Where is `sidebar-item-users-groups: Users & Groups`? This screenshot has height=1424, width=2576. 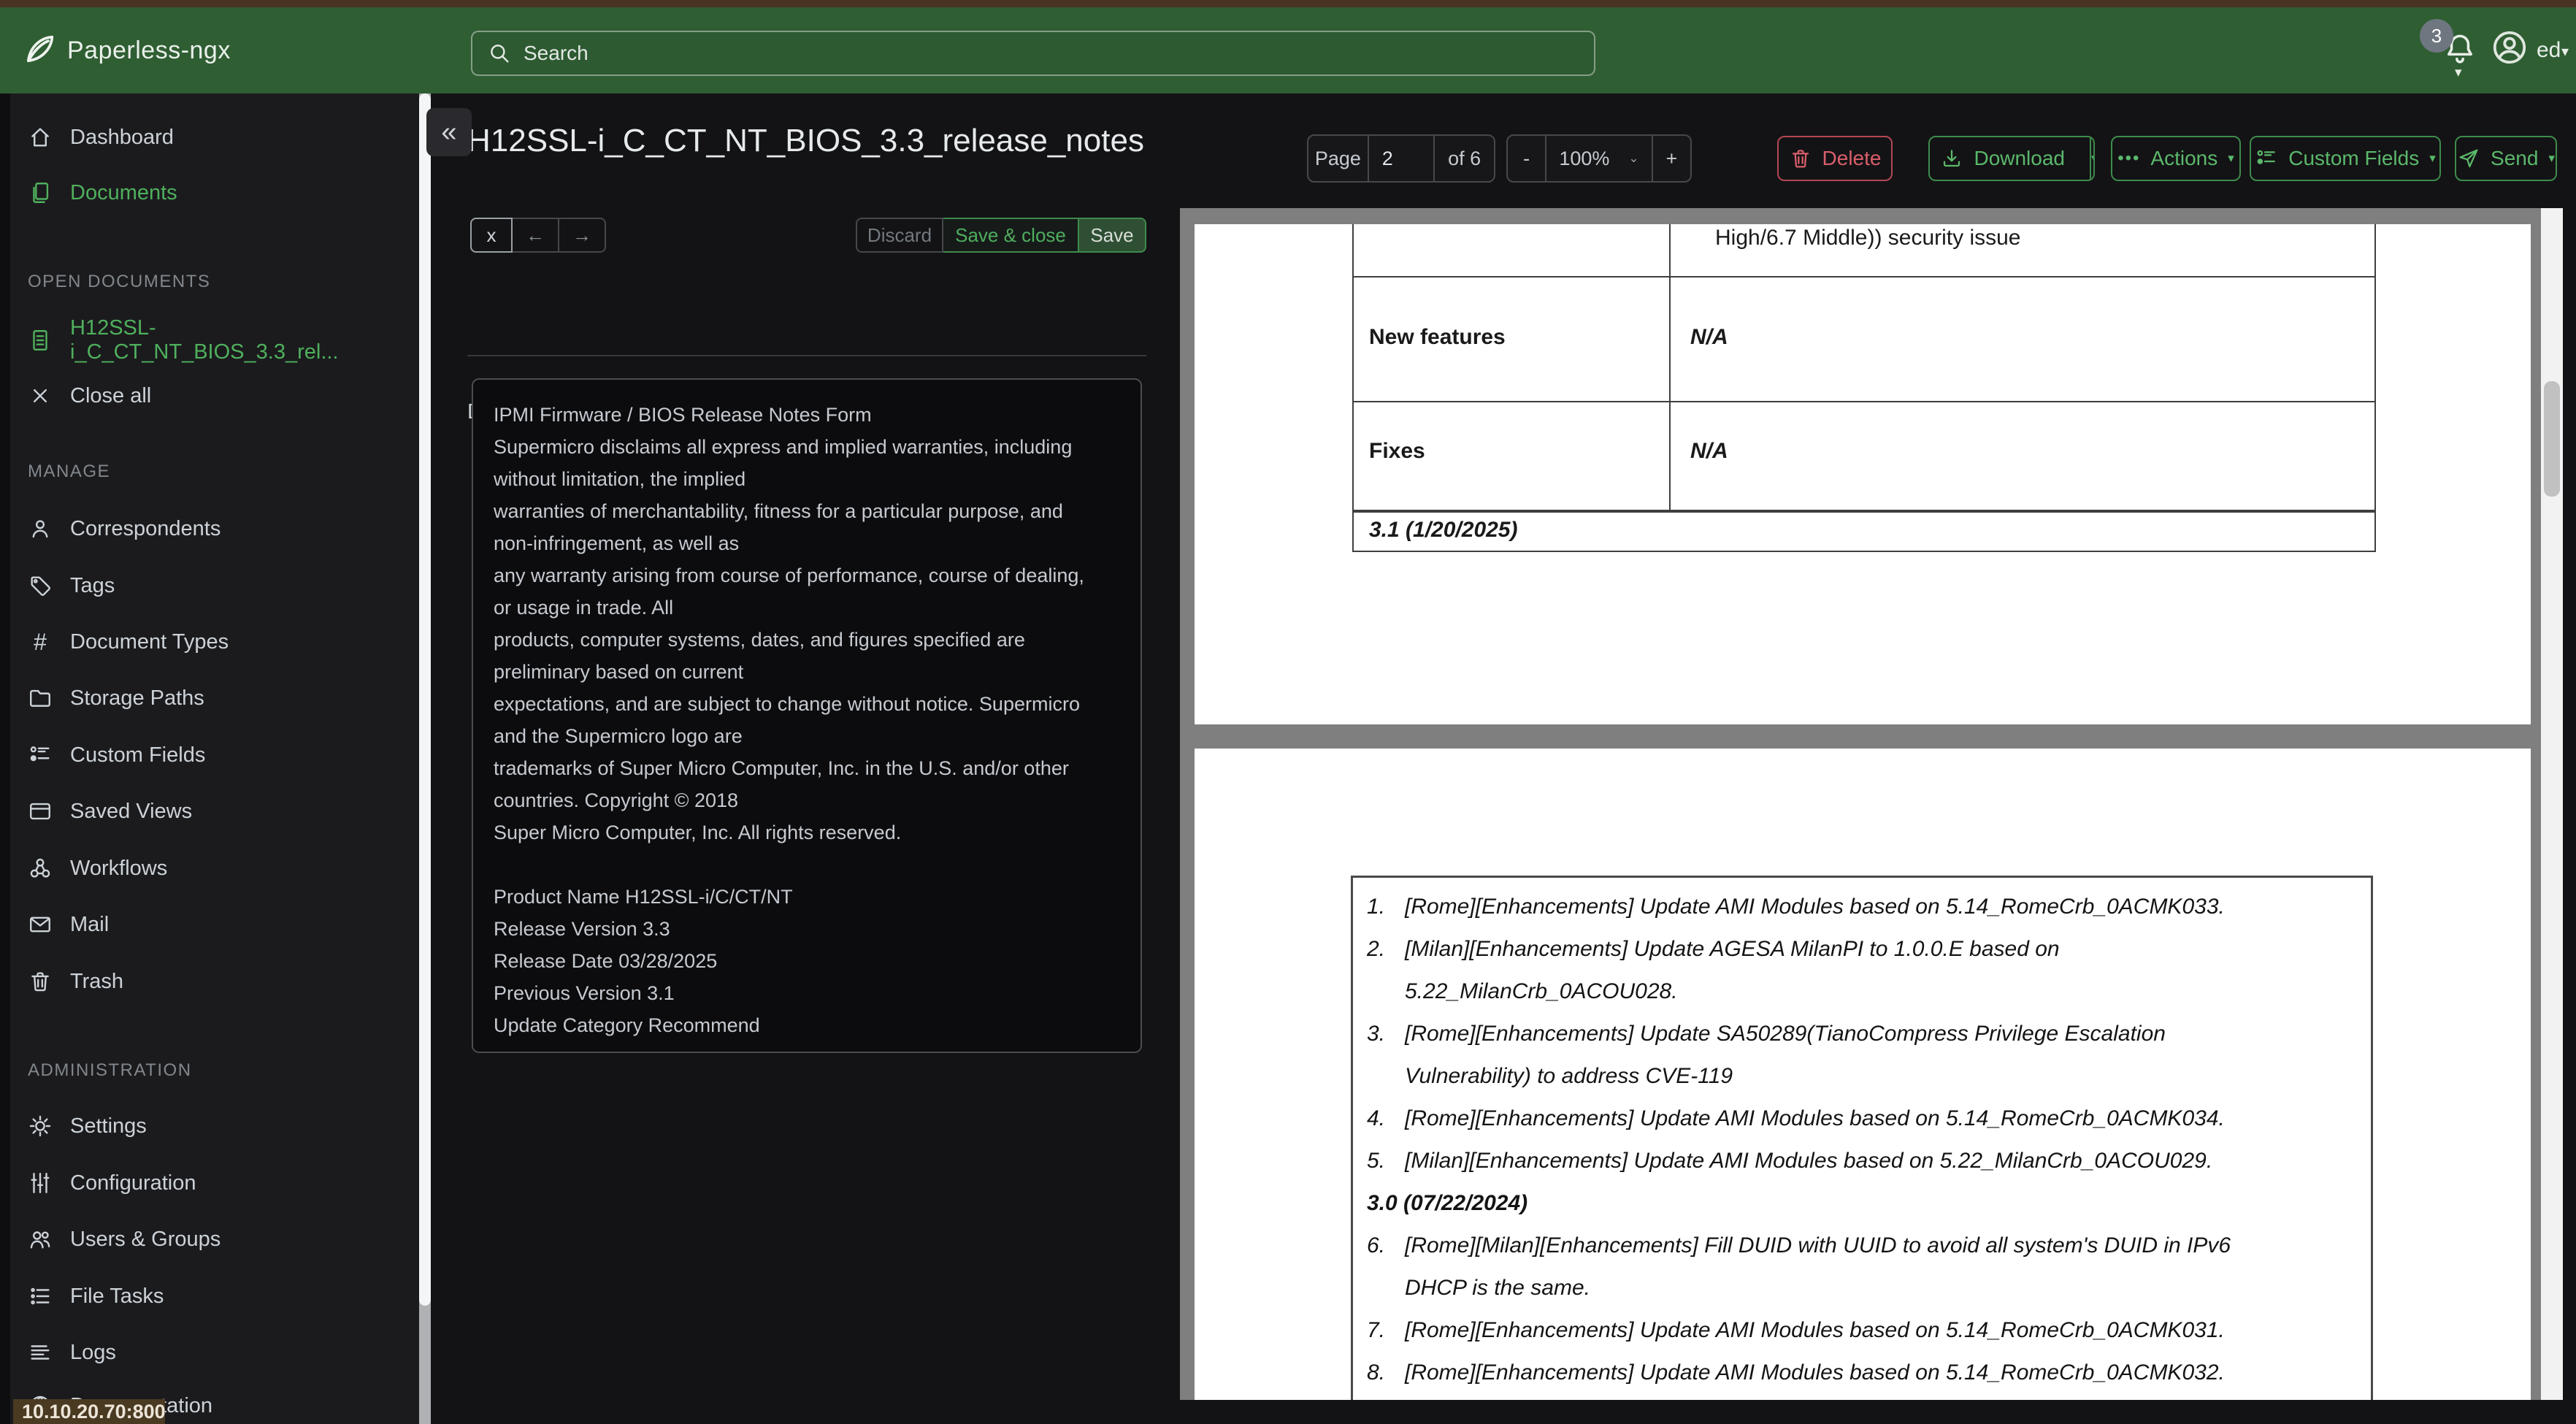 sidebar-item-users-groups: Users & Groups is located at coordinates (204, 1240).